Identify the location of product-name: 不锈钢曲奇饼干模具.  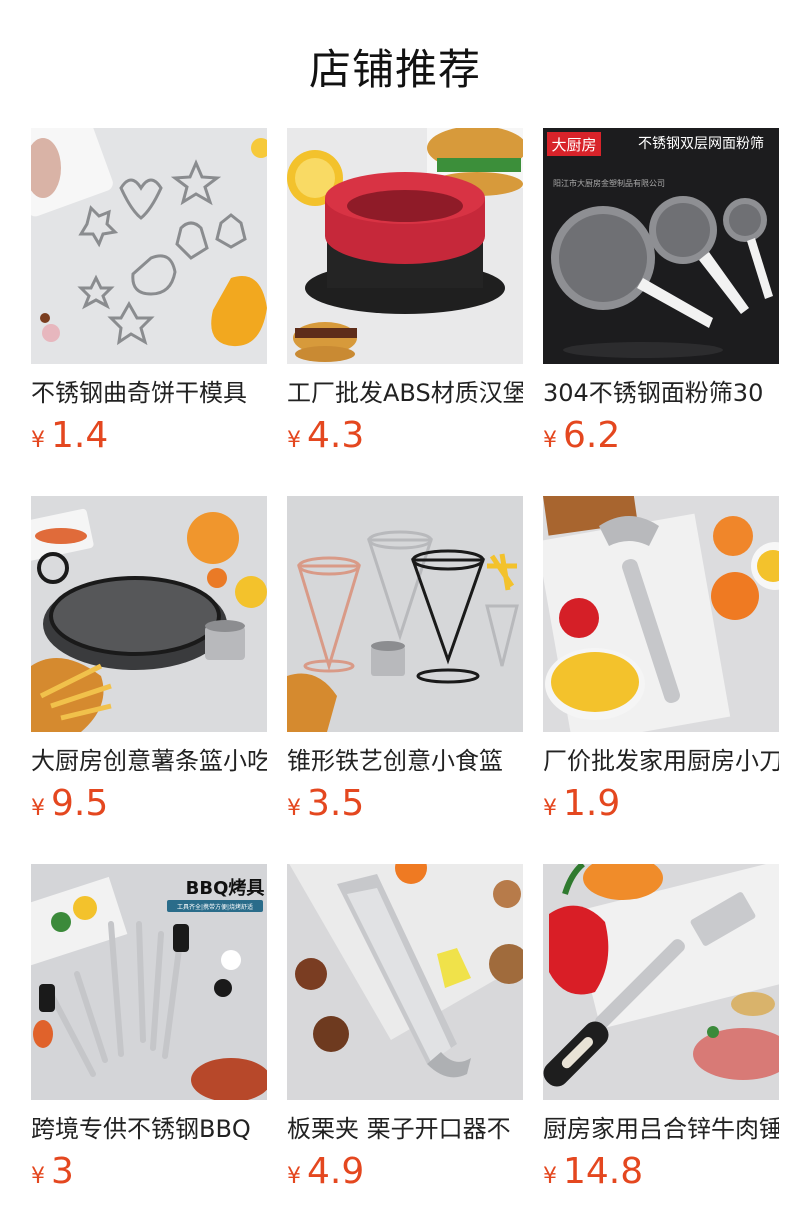
(149, 393).